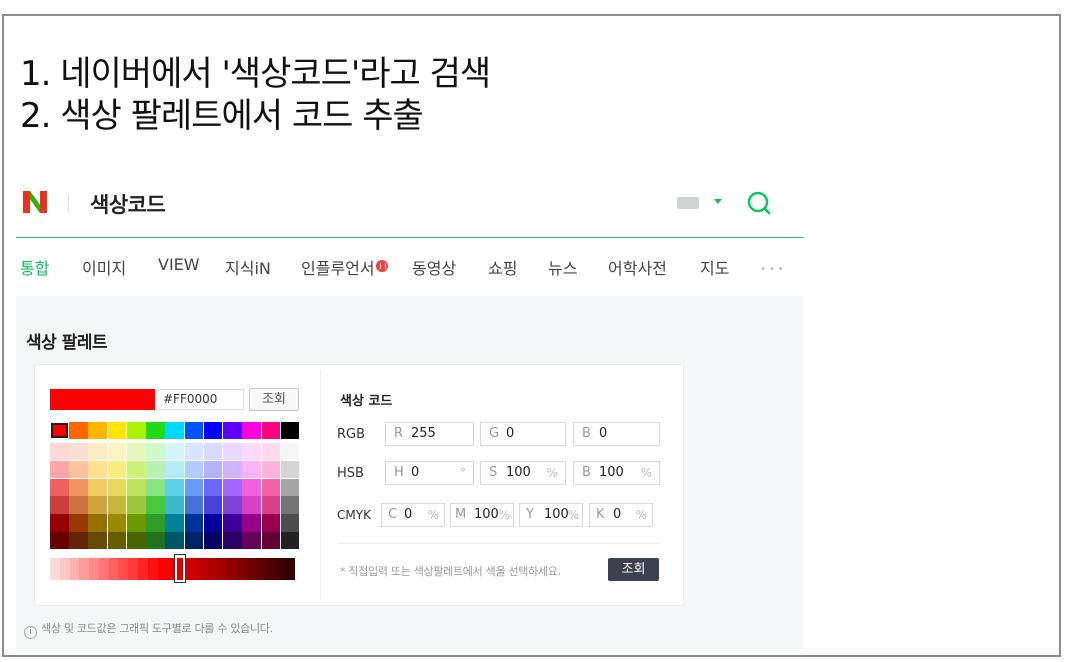 The image size is (1073, 662). What do you see at coordinates (180, 568) in the screenshot?
I see `shade-slider-handle` at bounding box center [180, 568].